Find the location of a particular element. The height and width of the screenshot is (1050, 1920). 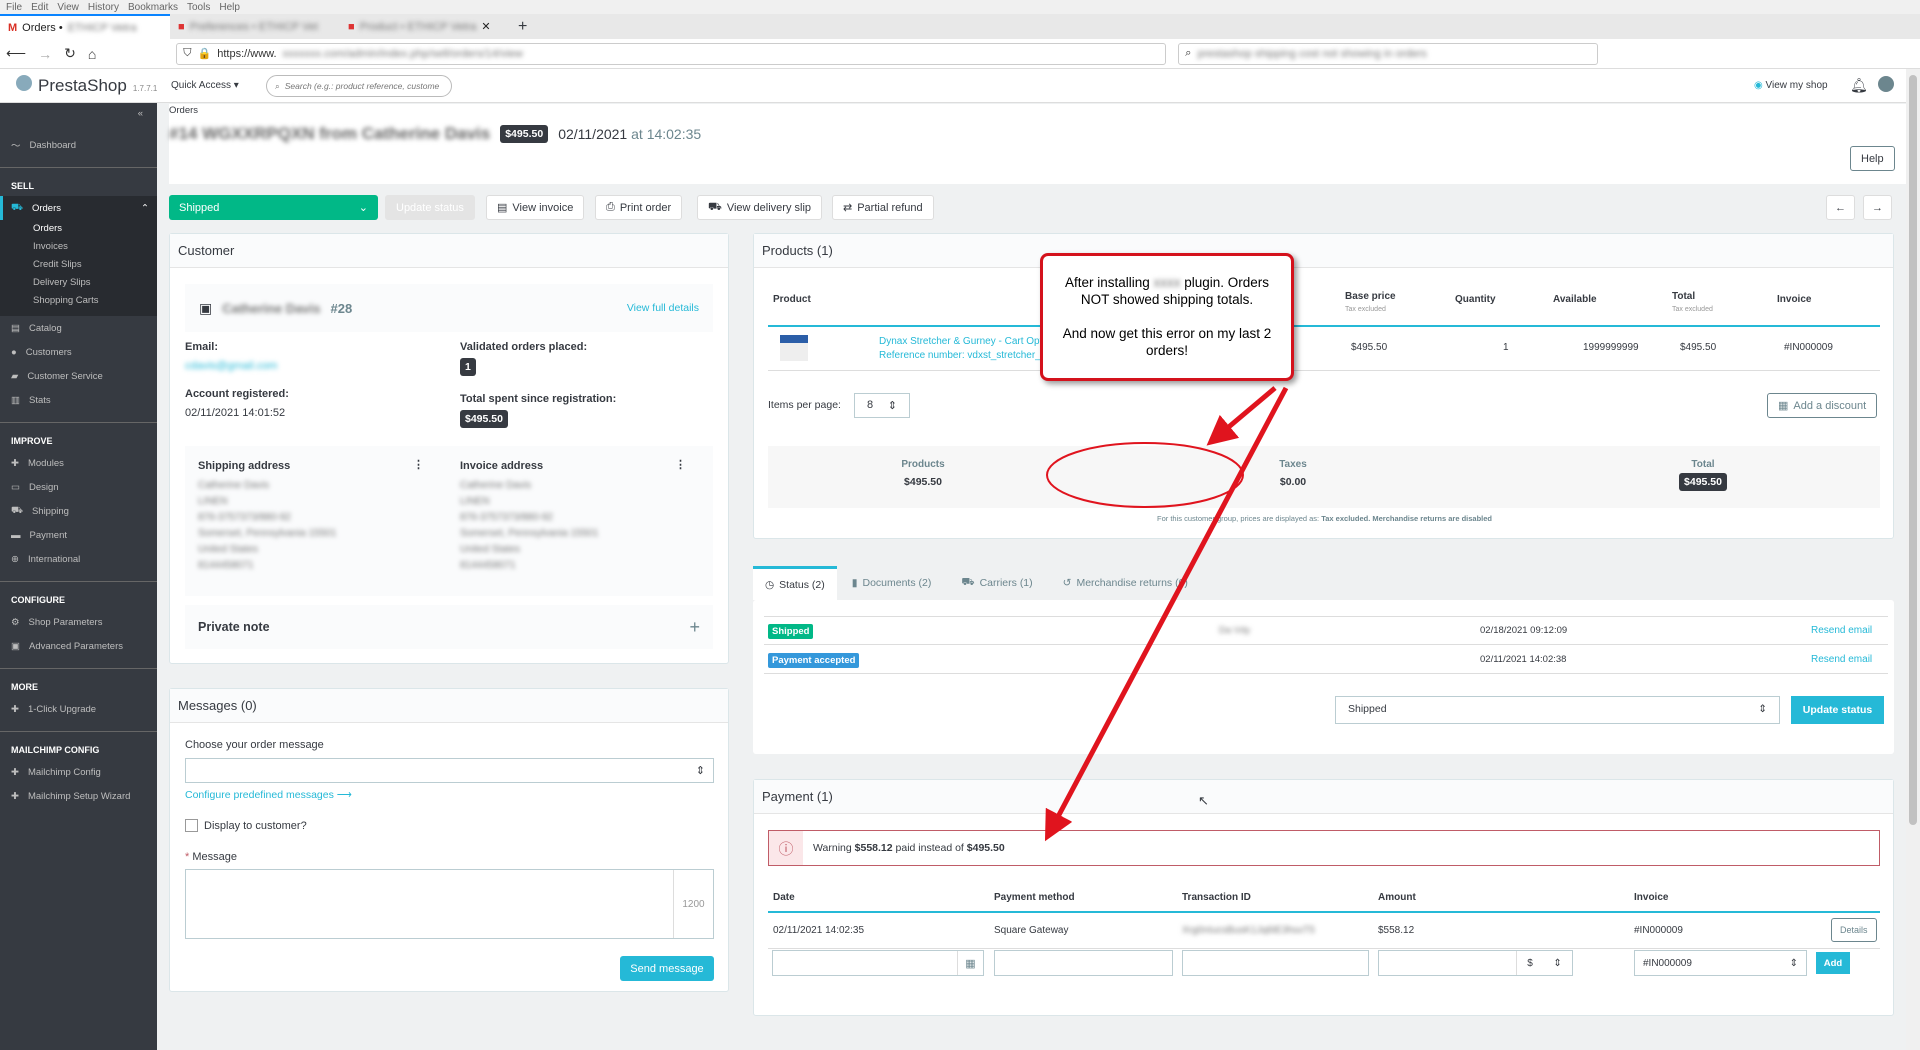

sidebar-item-upgrade: ✚ 1-Click Upgrade is located at coordinates (78, 709).